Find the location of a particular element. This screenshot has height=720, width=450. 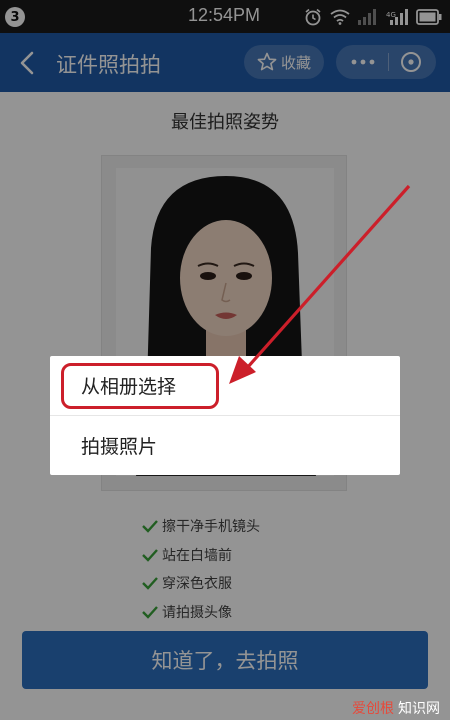

watermark-part-2: 知识网 is located at coordinates (419, 709).